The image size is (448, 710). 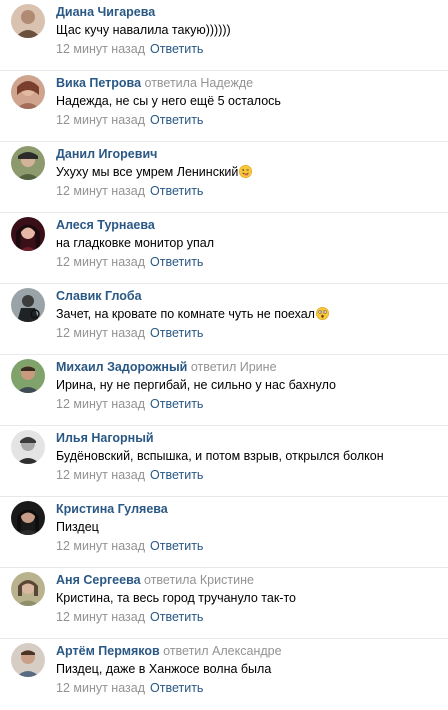 I want to click on comment-text: Кристина, та весь город тручануло так-то, so click(x=176, y=598).